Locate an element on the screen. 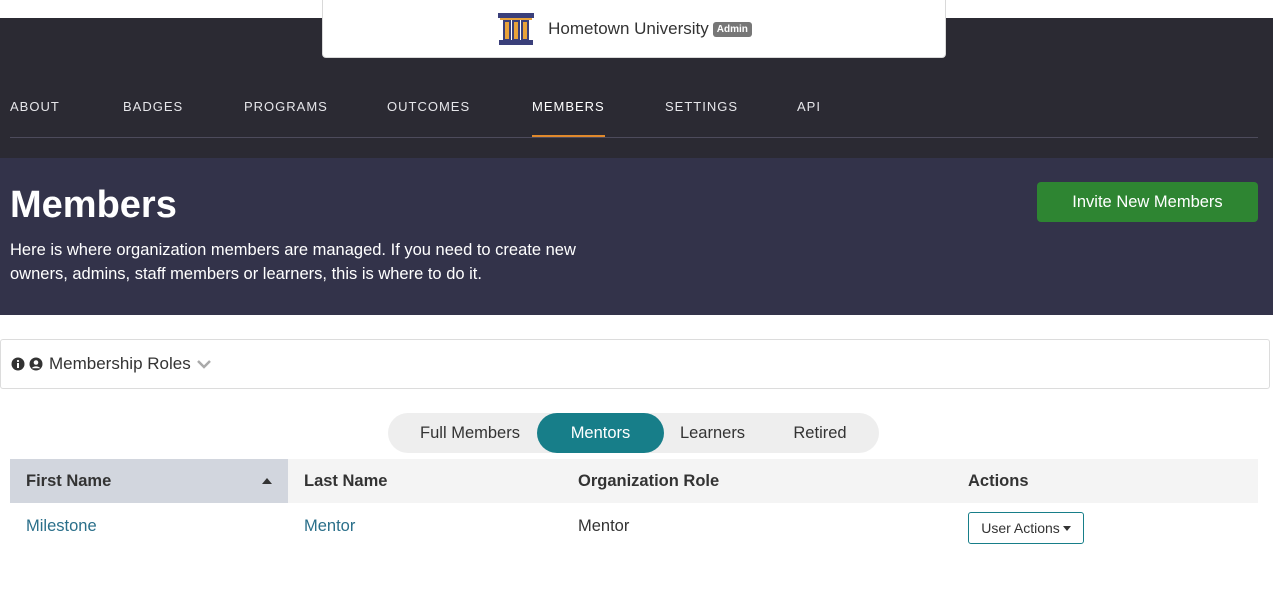 This screenshot has width=1273, height=590. tab-outcomes: OUTCOMES is located at coordinates (428, 118).